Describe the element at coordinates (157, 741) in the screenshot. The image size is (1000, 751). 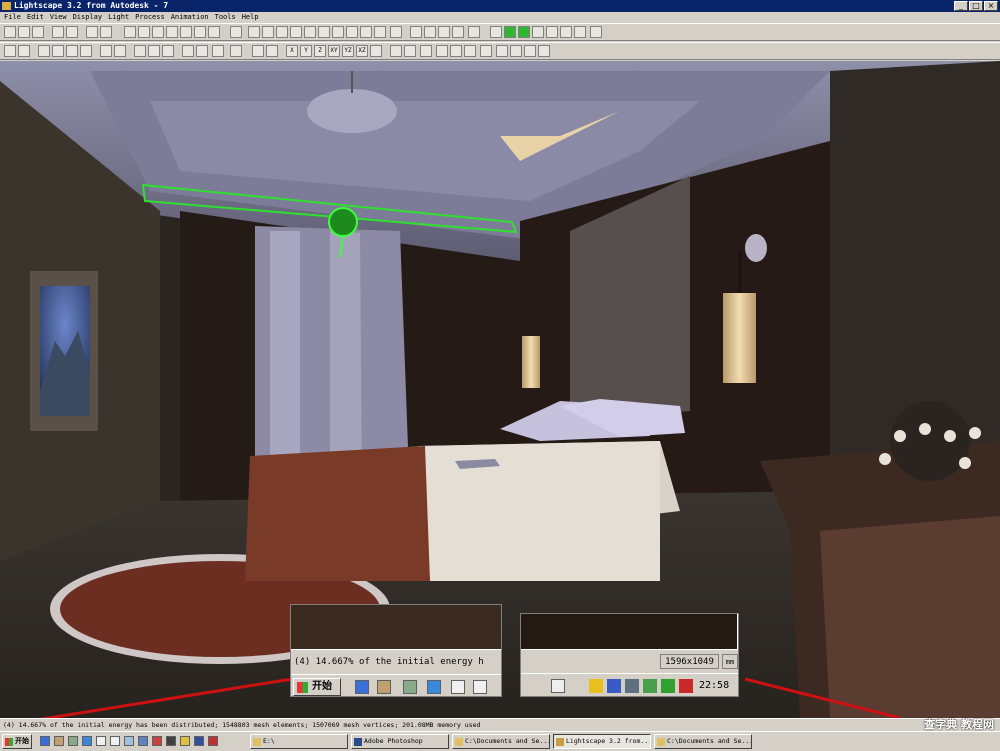
I see `tool-icon` at that location.